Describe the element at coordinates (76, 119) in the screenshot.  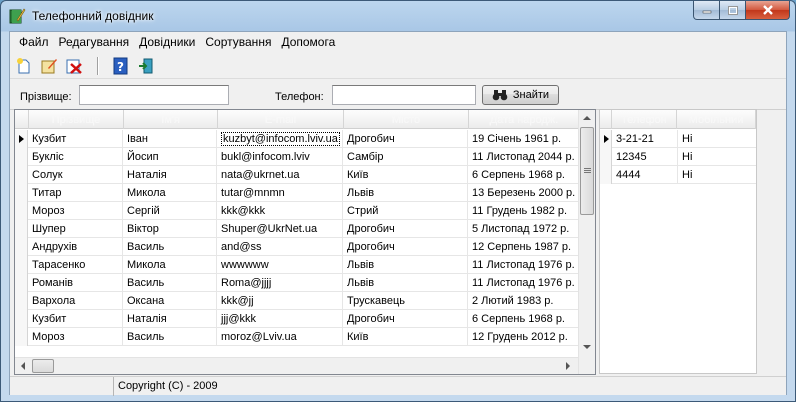
I see `column-header-surname: Прізвище` at that location.